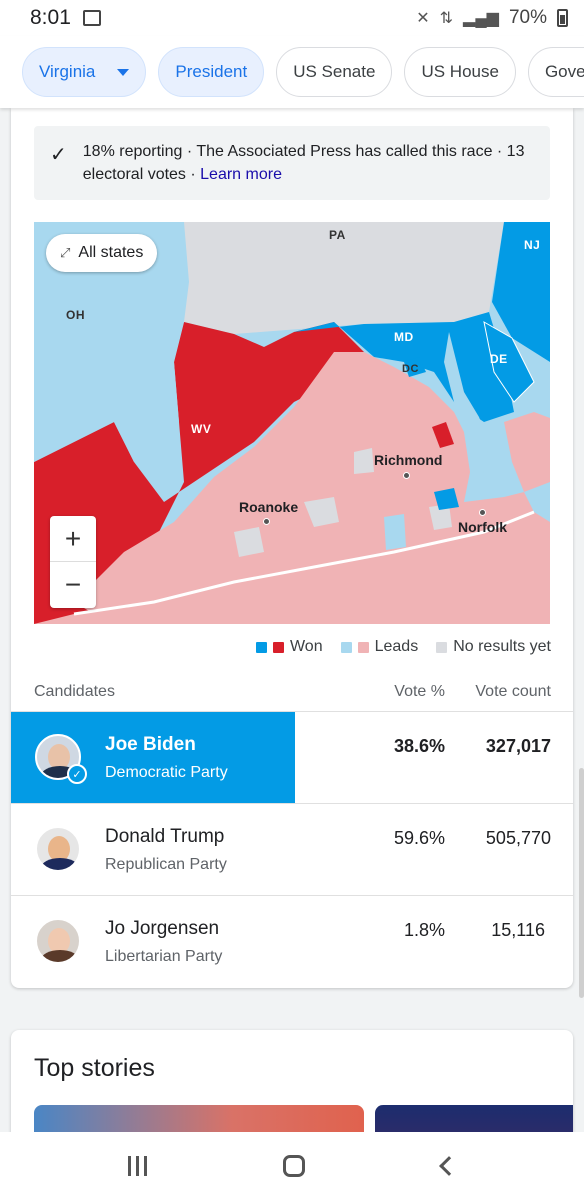  I want to click on chip-state-selector: Virginia, so click(84, 72).